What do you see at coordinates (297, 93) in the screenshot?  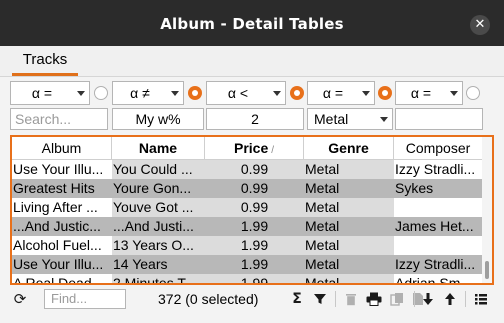 I see `filter-toggle-price` at bounding box center [297, 93].